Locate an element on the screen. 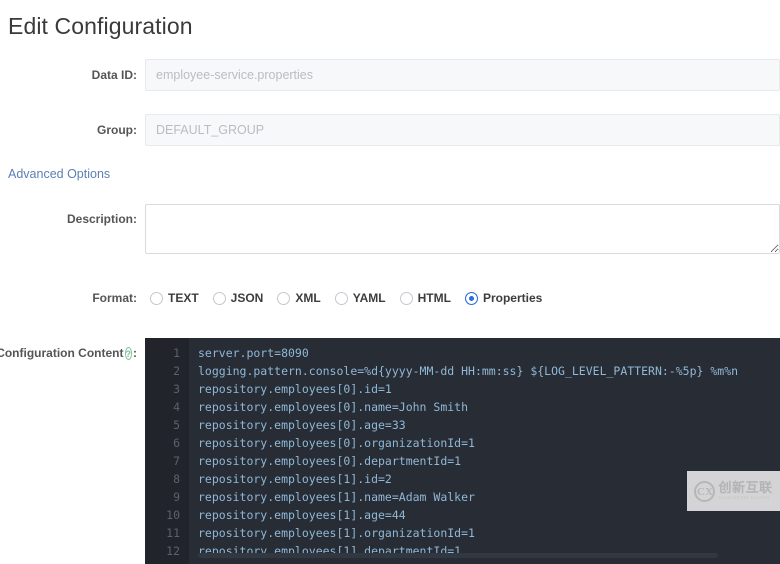 The height and width of the screenshot is (564, 780). code-line-text: repository.employees[0].age=33 is located at coordinates (302, 425).